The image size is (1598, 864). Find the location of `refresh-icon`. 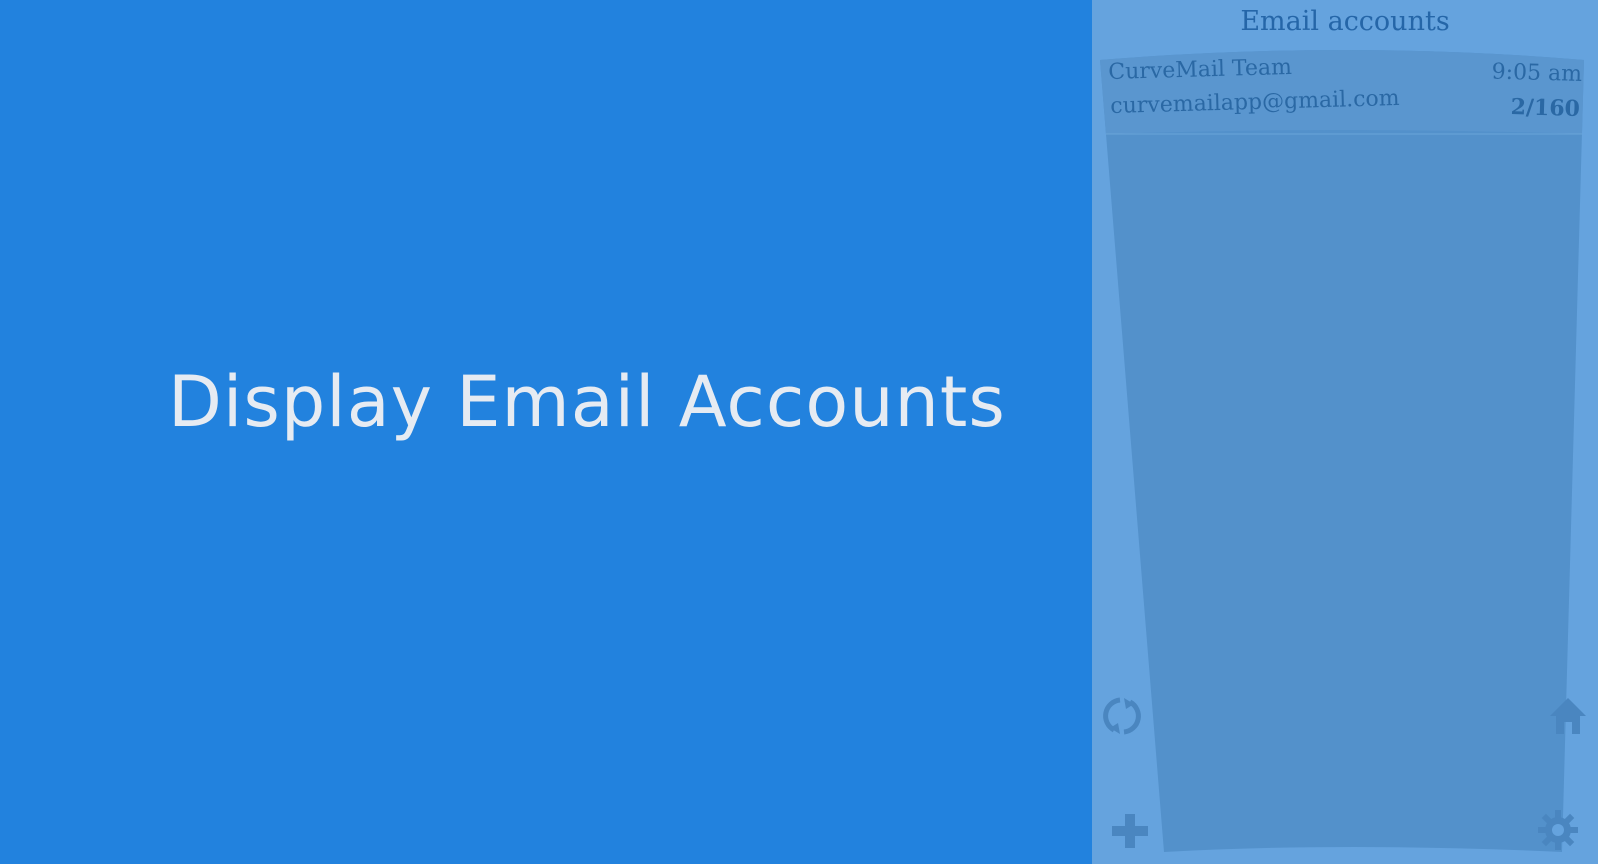

refresh-icon is located at coordinates (1122, 716).